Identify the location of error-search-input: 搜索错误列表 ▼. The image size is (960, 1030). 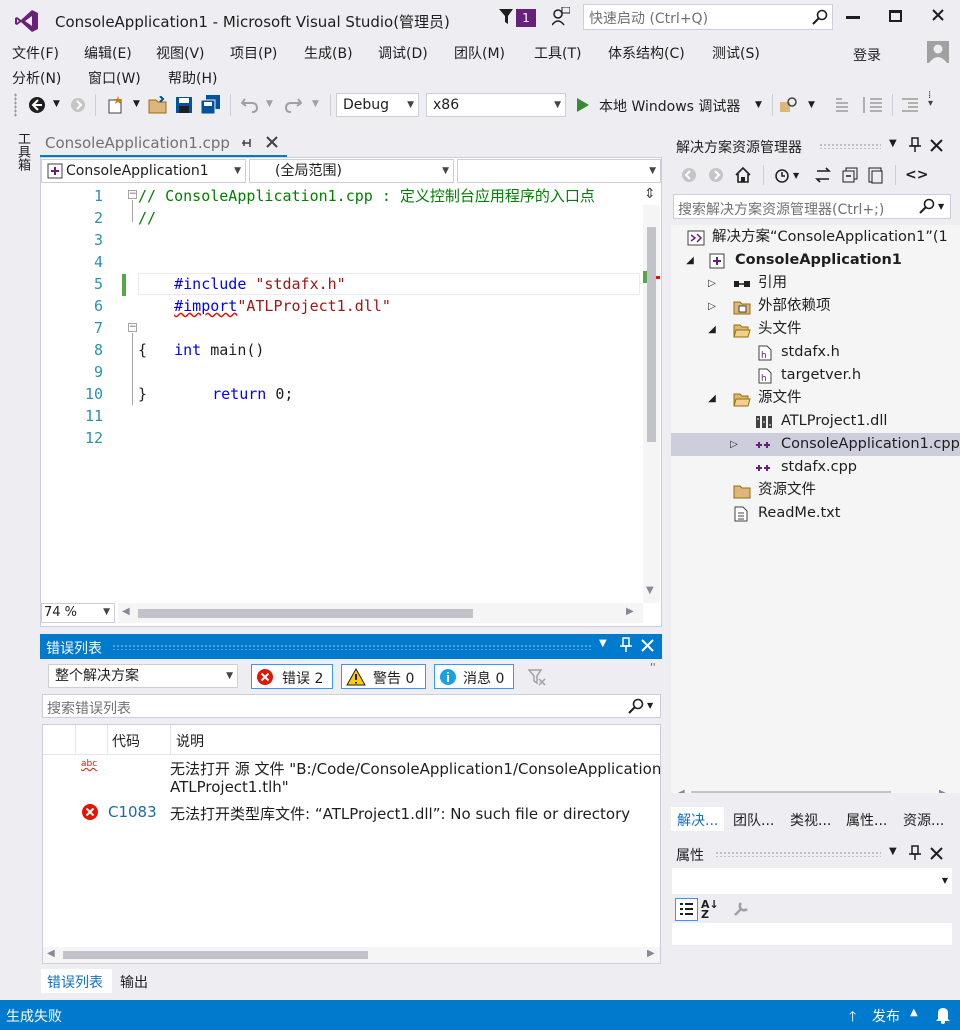
(351, 706).